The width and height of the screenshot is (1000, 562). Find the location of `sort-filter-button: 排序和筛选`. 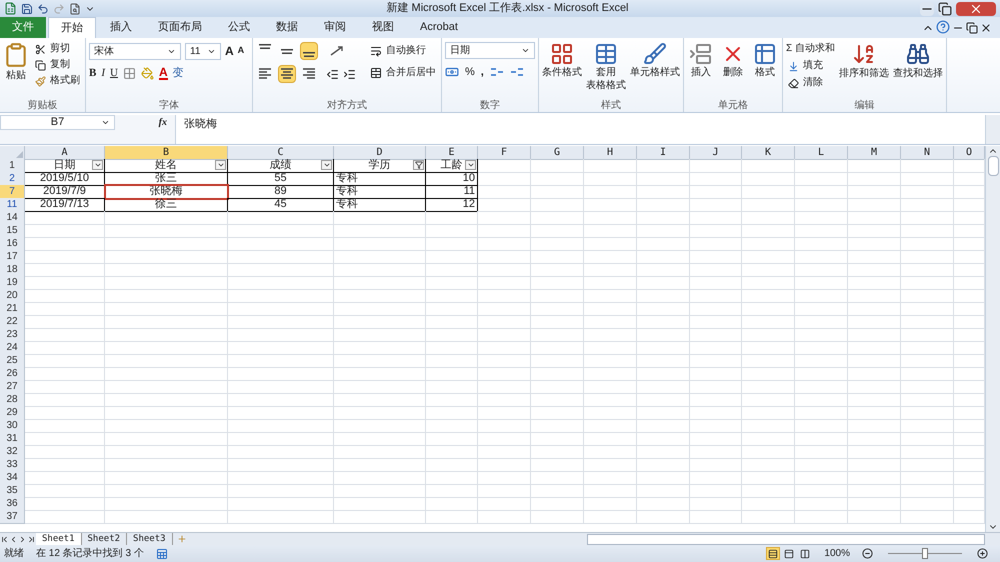

sort-filter-button: 排序和筛选 is located at coordinates (863, 61).